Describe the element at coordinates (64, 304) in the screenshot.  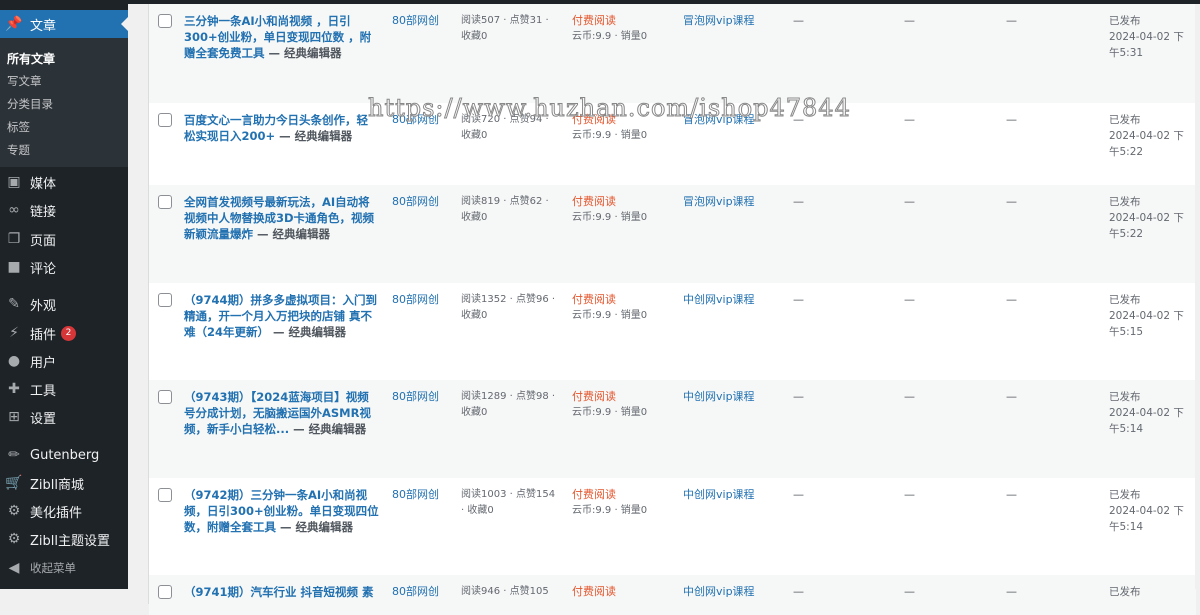
I see `menu-appearance: ✎ 外观` at that location.